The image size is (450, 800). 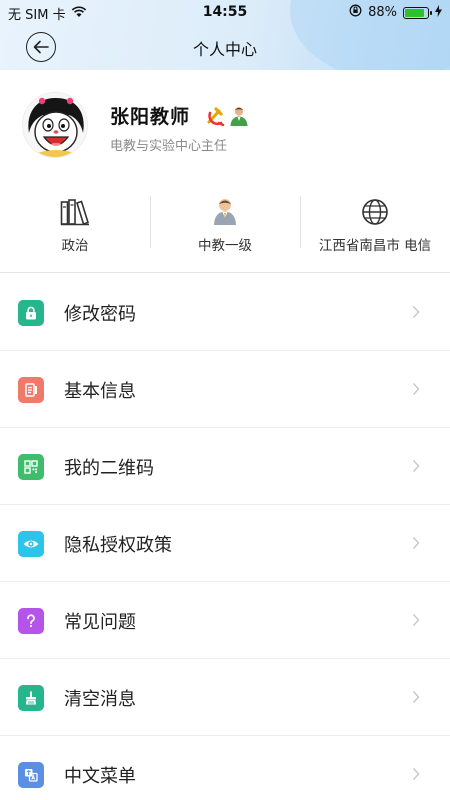 I want to click on teacher-icon, so click(x=225, y=210).